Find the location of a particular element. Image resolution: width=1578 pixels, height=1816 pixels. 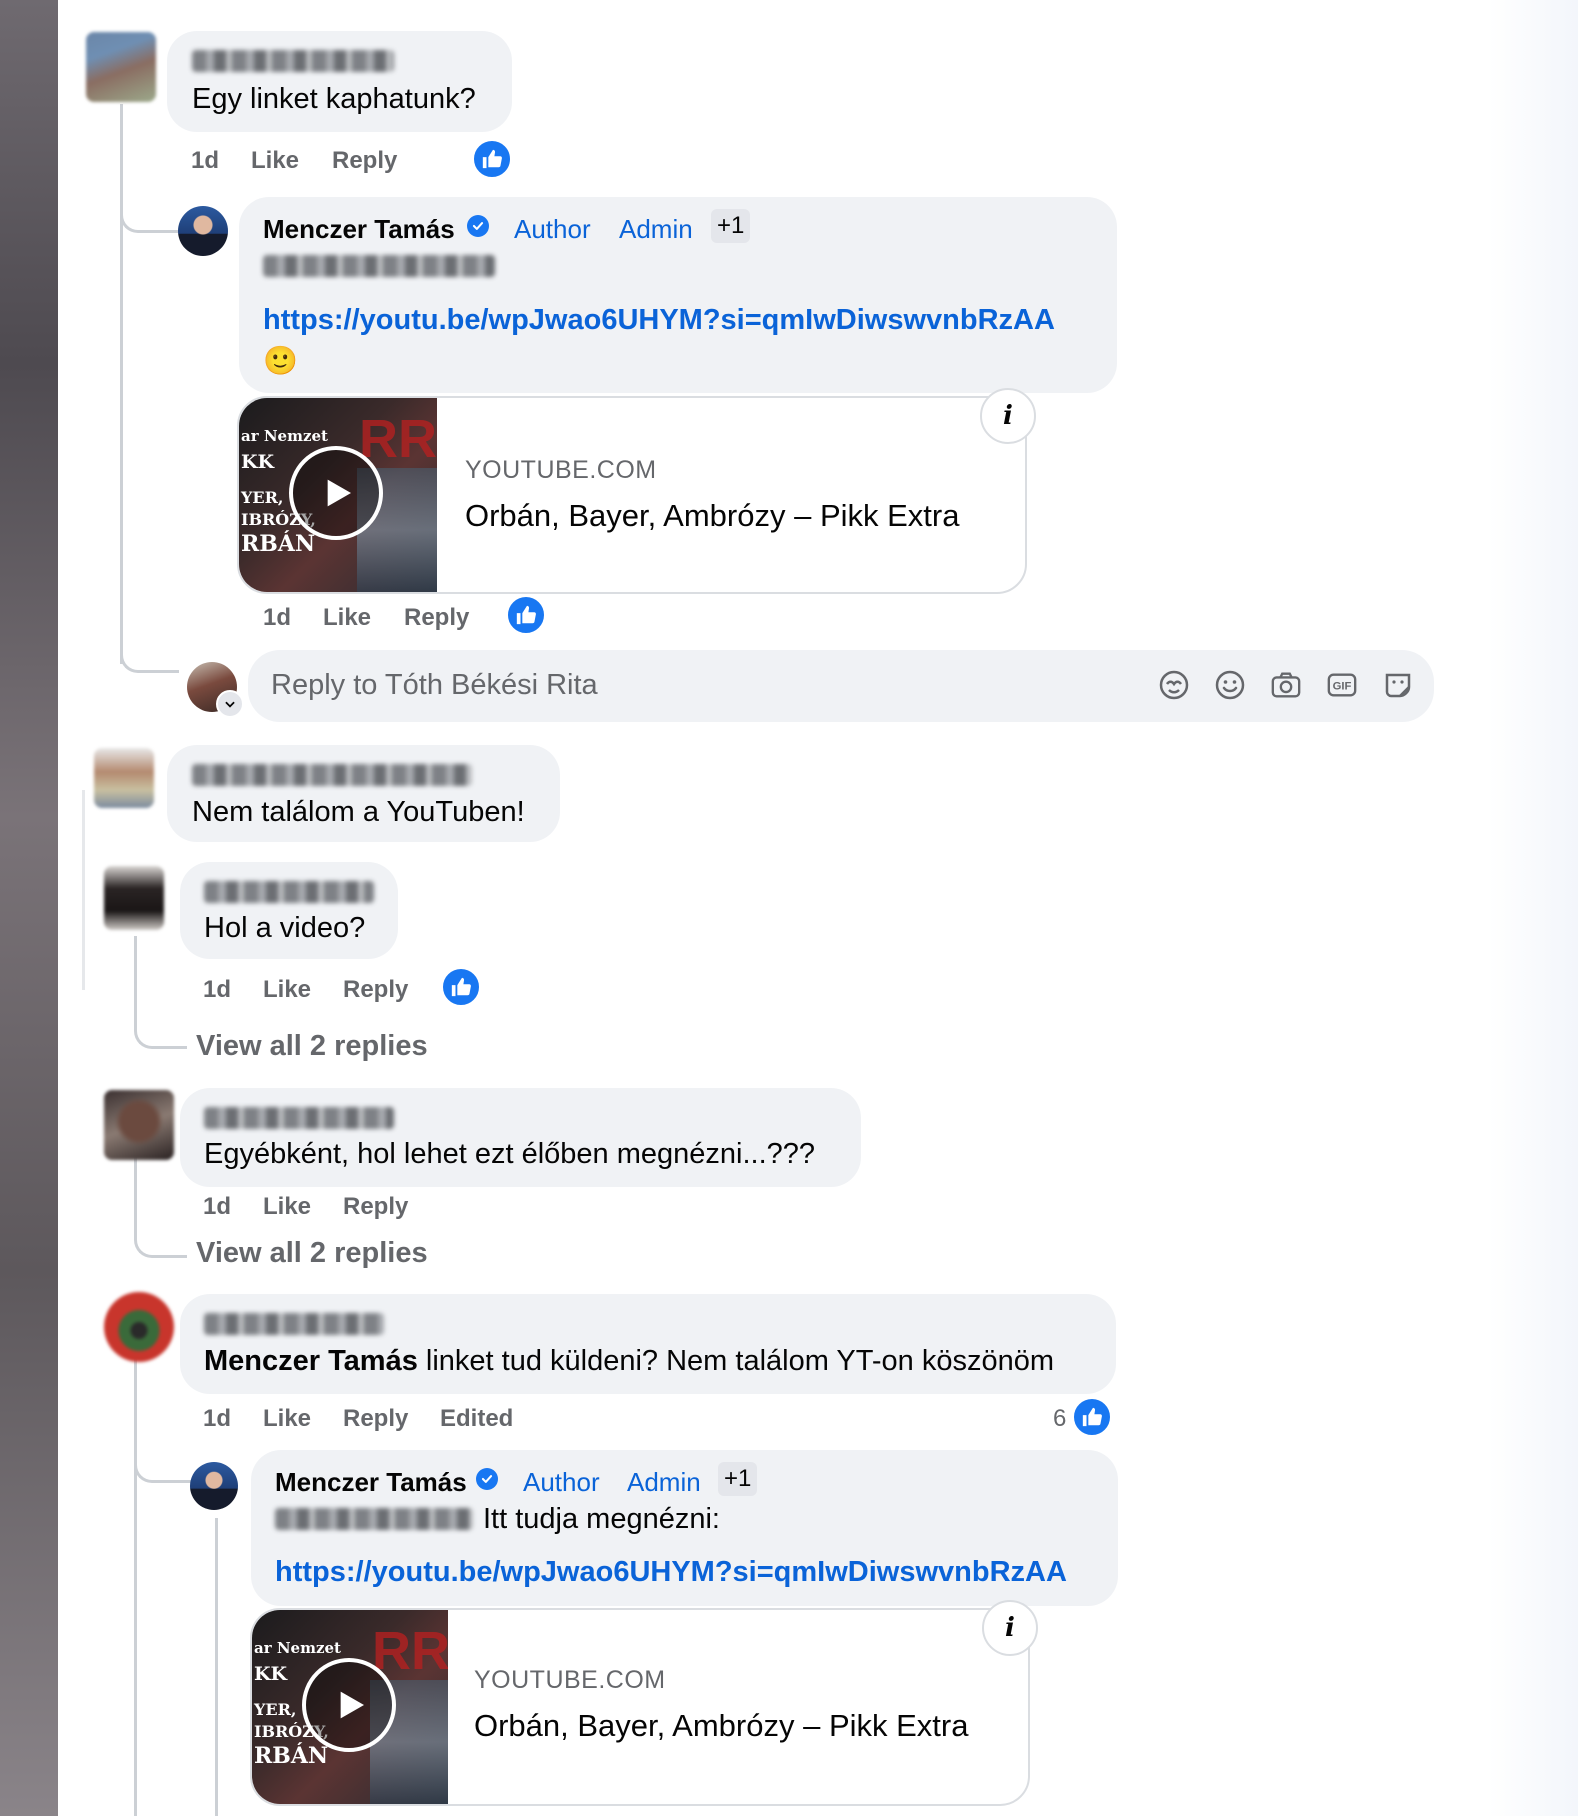

mention-link: Menczer Tamás is located at coordinates (311, 1361).